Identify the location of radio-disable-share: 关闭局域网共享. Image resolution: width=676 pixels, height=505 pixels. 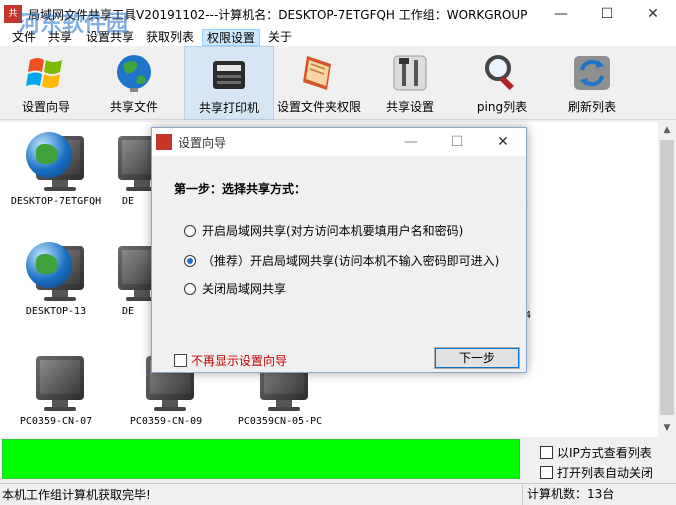
(235, 288).